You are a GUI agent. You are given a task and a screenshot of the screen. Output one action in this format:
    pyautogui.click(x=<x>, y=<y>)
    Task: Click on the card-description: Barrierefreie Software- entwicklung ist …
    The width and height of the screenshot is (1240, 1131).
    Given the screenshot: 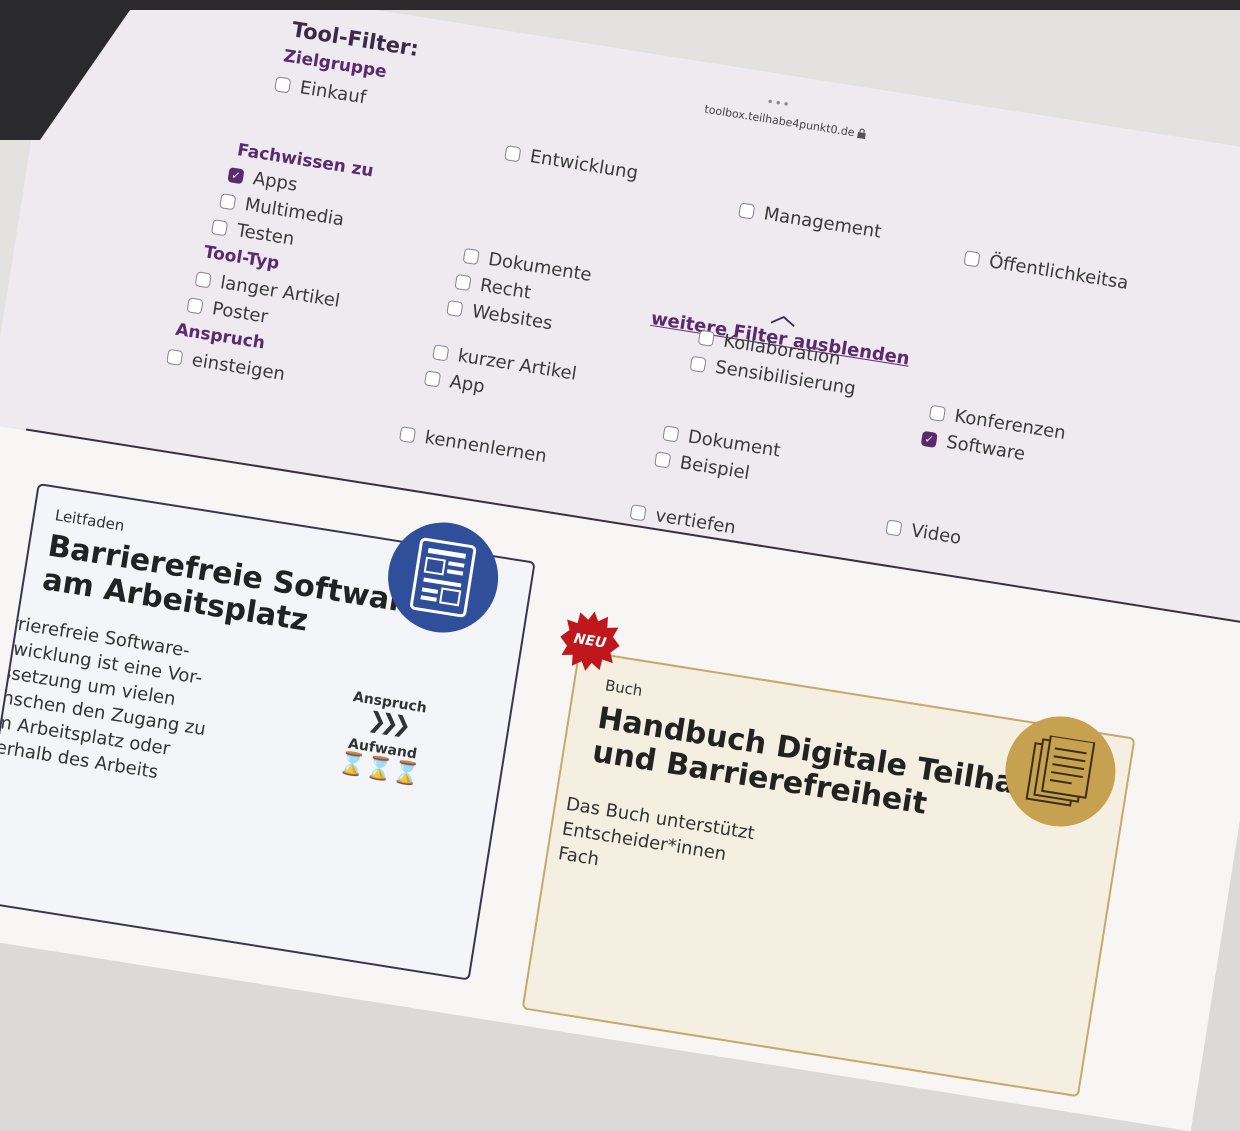 What is the action you would take?
    pyautogui.click(x=104, y=696)
    